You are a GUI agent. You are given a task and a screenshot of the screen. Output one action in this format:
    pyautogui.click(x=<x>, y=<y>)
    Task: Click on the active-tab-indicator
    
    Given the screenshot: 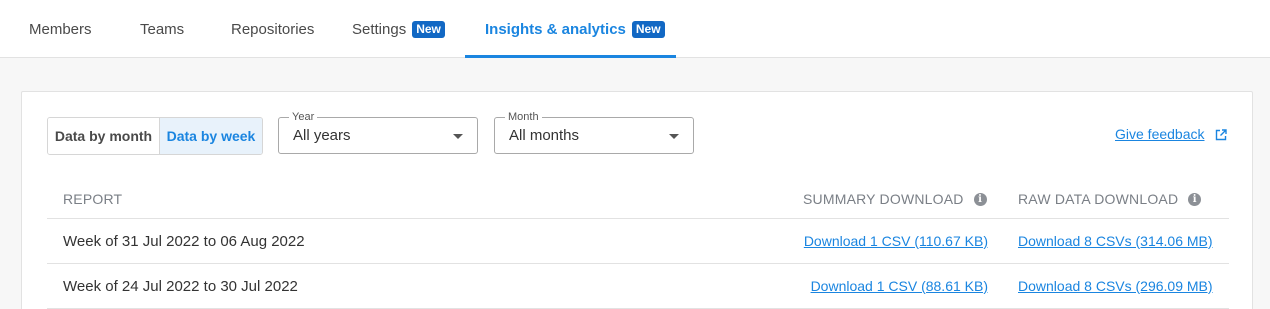 What is the action you would take?
    pyautogui.click(x=570, y=56)
    